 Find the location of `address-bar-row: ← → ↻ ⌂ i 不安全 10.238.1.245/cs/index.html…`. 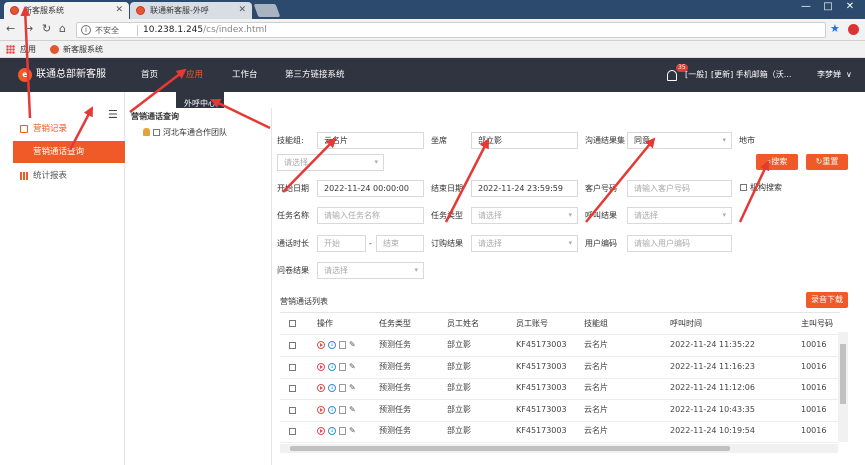

address-bar-row: ← → ↻ ⌂ i 不安全 10.238.1.245/cs/index.html… is located at coordinates (432, 30).